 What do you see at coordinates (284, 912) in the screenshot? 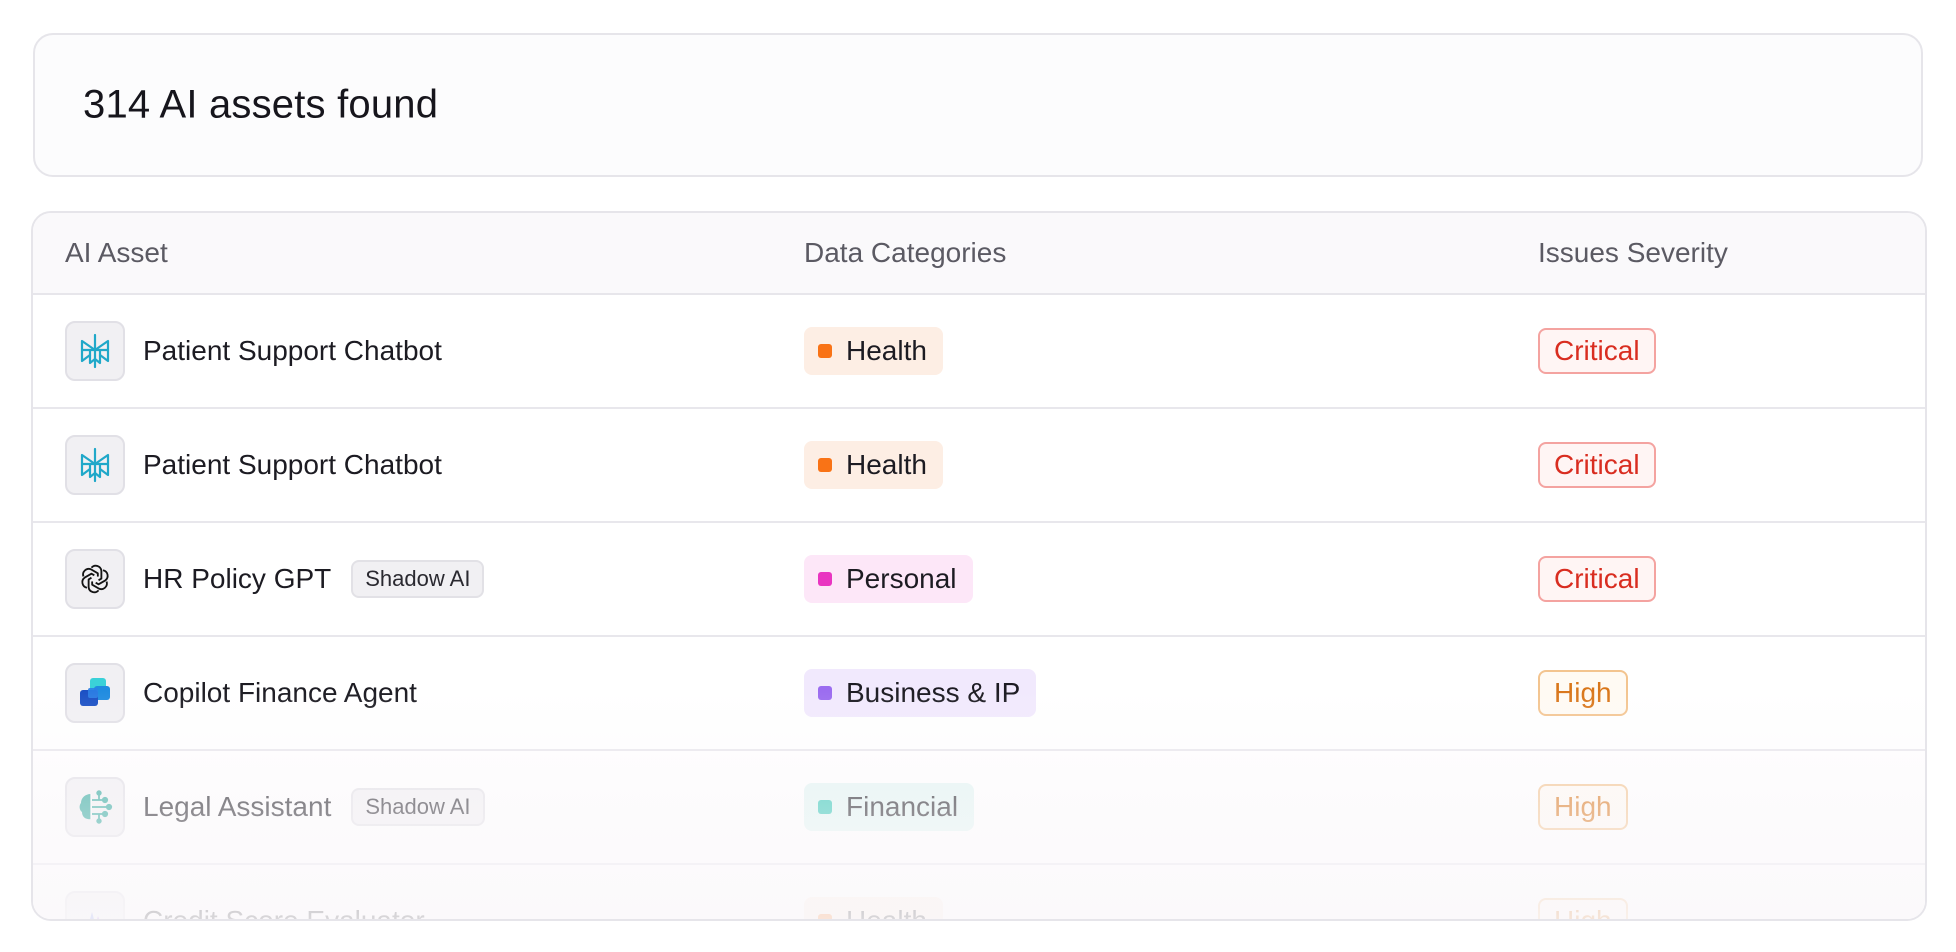
I see `asset-name: Credit Score Evaluator` at bounding box center [284, 912].